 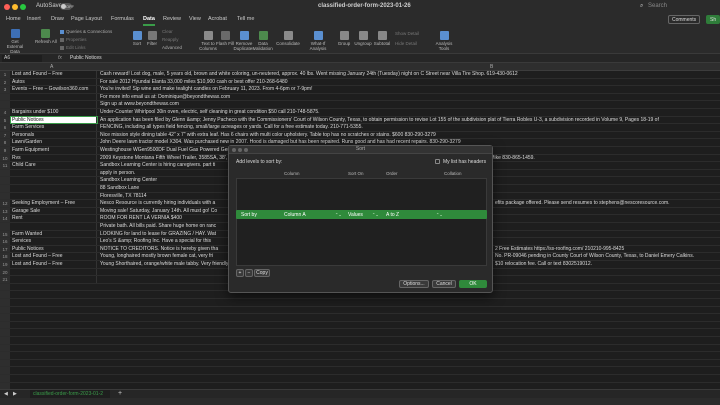 I want to click on sort-on-select: Values, so click(x=355, y=215).